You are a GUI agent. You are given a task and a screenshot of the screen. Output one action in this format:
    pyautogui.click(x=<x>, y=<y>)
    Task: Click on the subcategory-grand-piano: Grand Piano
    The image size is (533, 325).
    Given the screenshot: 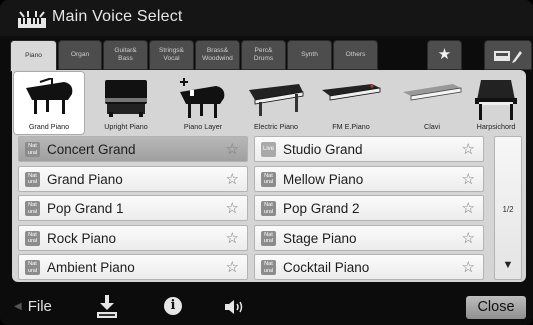 What is the action you would take?
    pyautogui.click(x=49, y=103)
    